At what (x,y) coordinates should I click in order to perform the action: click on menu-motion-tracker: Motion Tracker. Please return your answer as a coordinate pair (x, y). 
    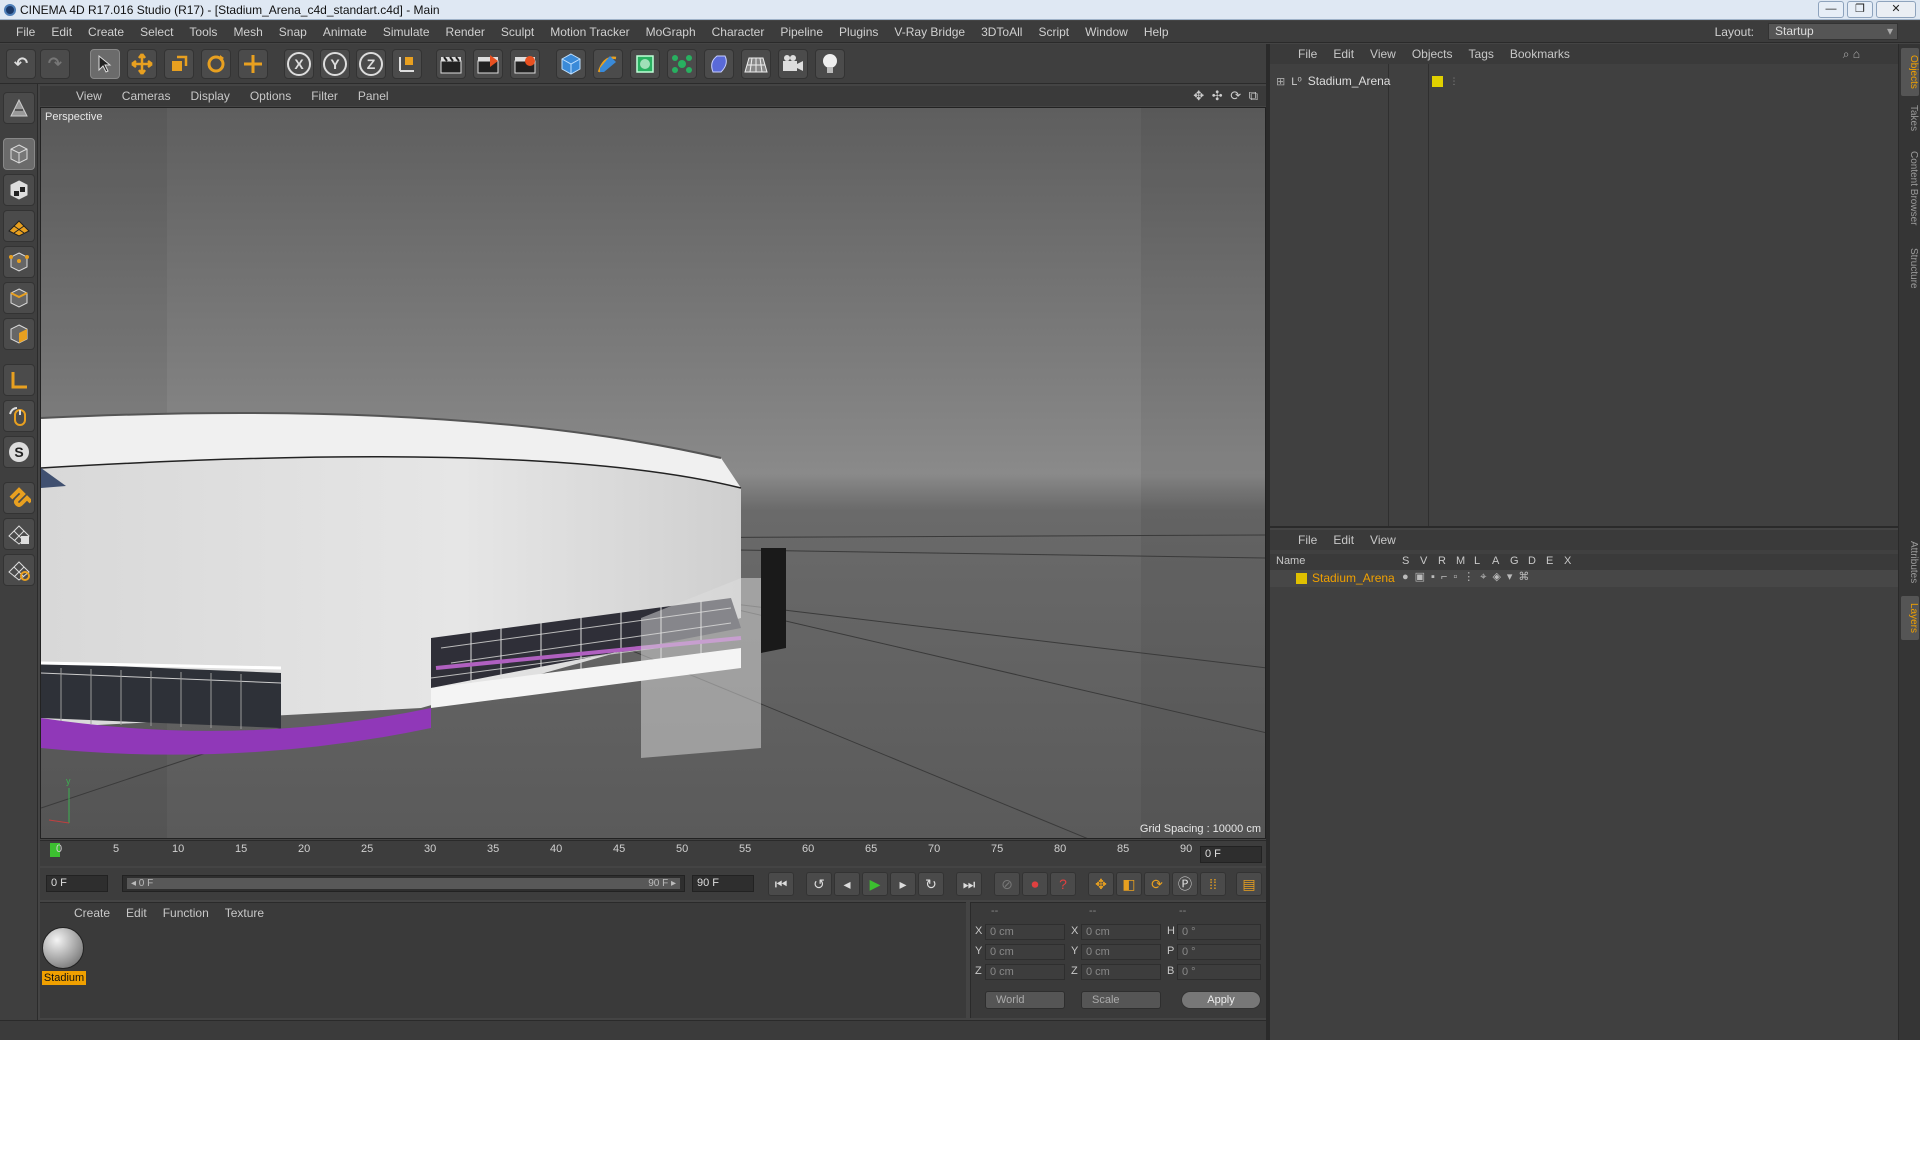
    Looking at the image, I should click on (589, 32).